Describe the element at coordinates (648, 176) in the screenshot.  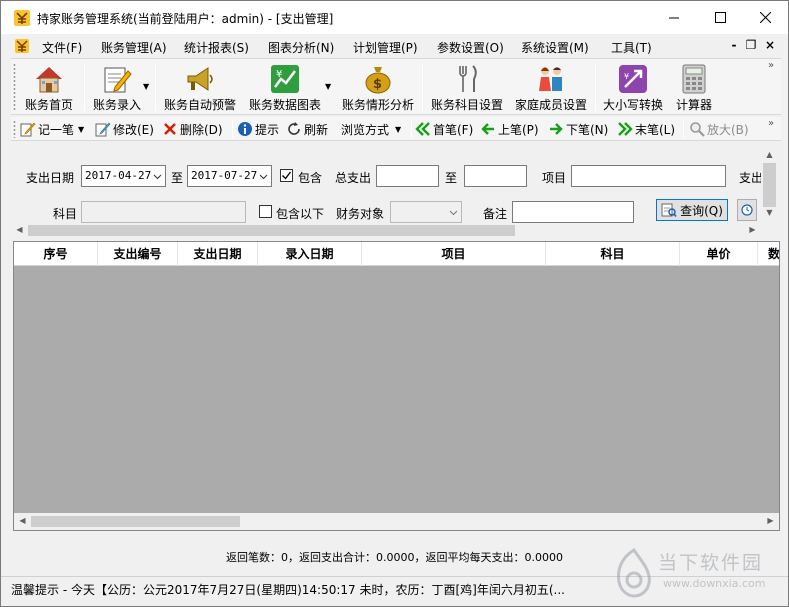
I see `item-input` at that location.